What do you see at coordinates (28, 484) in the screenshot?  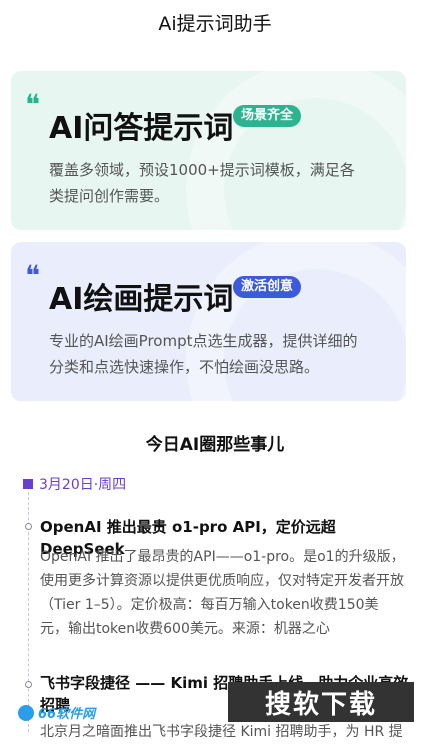 I see `date-marker-icon` at bounding box center [28, 484].